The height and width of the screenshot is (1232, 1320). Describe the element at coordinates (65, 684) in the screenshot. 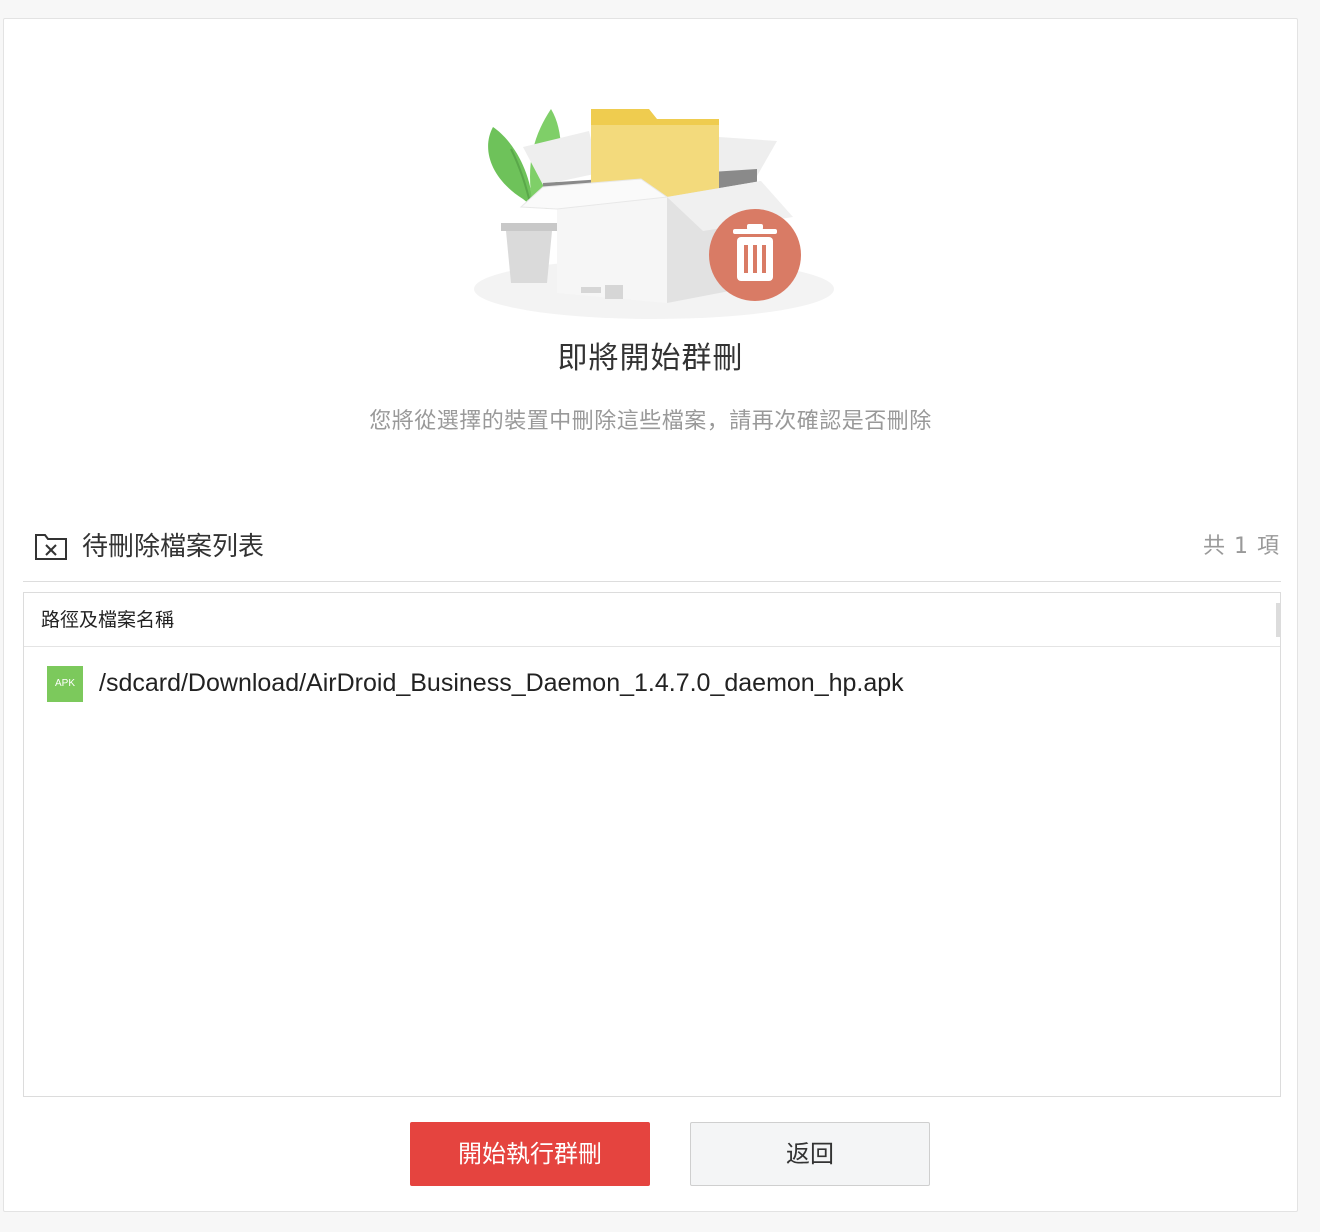

I see `apk-file-icon: APK` at that location.